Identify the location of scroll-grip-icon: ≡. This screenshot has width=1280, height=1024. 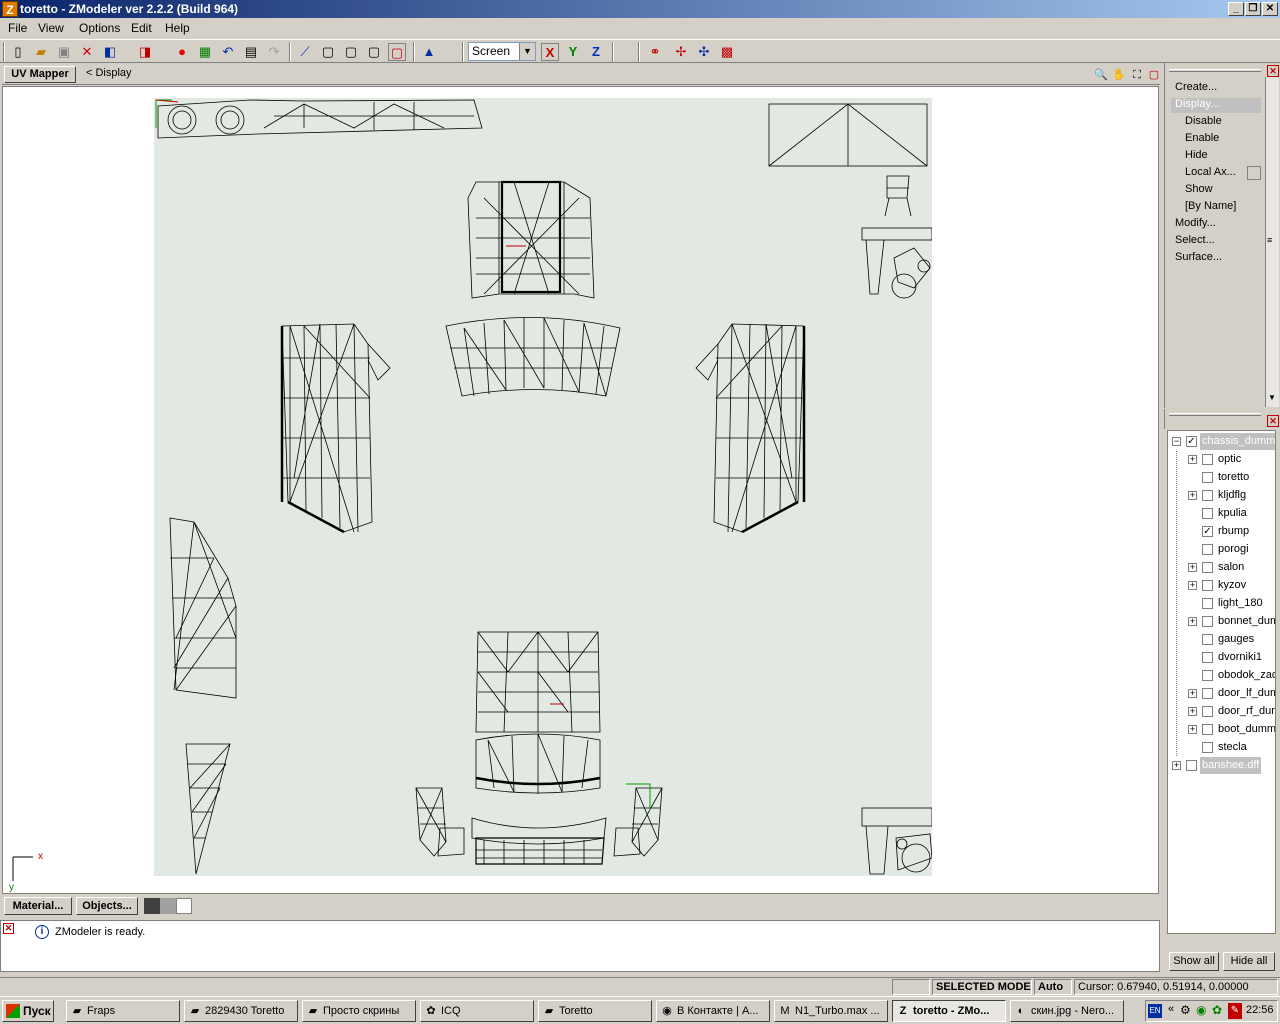
(1269, 240).